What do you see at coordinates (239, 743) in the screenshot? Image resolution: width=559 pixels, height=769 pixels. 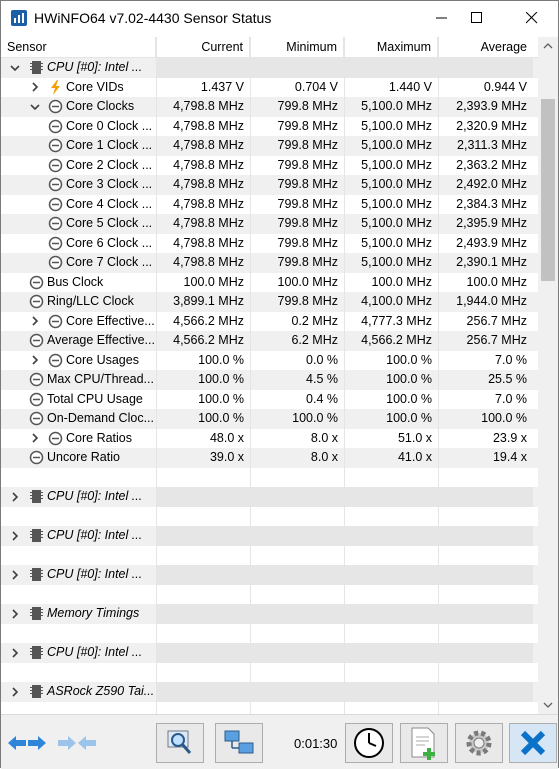 I see `network-button` at bounding box center [239, 743].